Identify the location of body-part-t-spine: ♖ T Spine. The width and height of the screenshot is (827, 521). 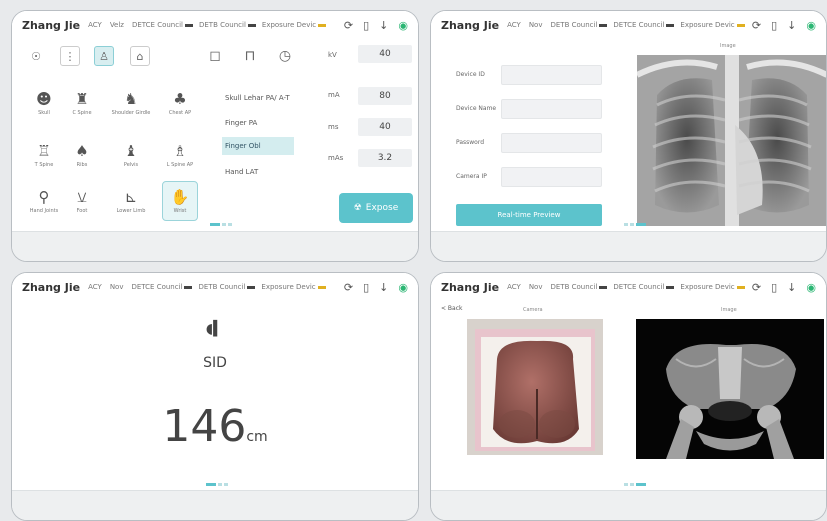
(44, 155).